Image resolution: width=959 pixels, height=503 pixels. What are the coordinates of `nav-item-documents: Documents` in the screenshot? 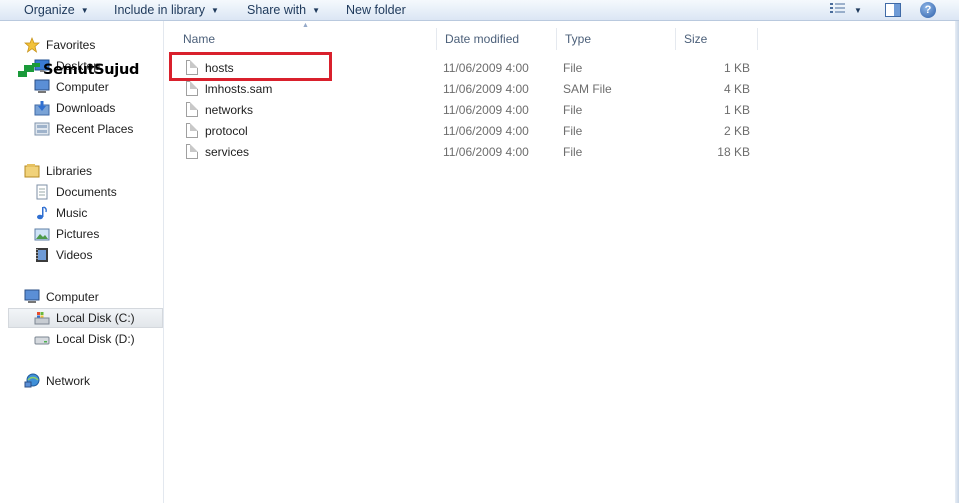 It's located at (75, 192).